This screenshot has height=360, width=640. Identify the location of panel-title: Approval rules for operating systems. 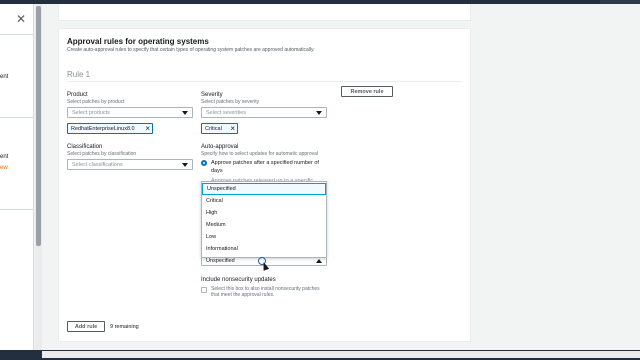
(138, 41).